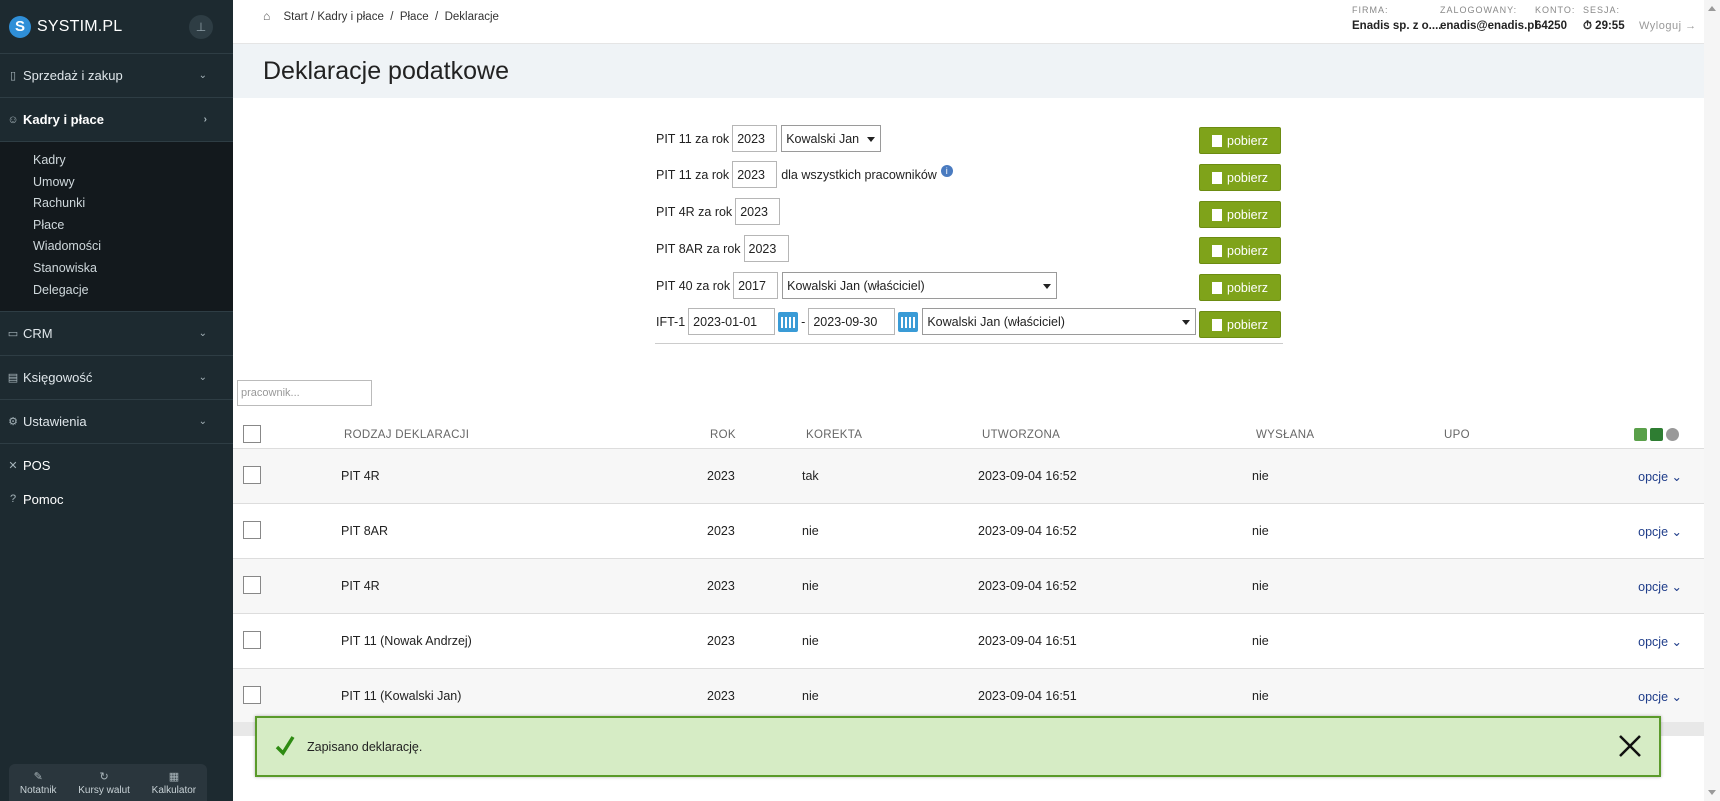 Image resolution: width=1720 pixels, height=801 pixels. I want to click on tool-notatnik: ✎ Notatnik, so click(38, 783).